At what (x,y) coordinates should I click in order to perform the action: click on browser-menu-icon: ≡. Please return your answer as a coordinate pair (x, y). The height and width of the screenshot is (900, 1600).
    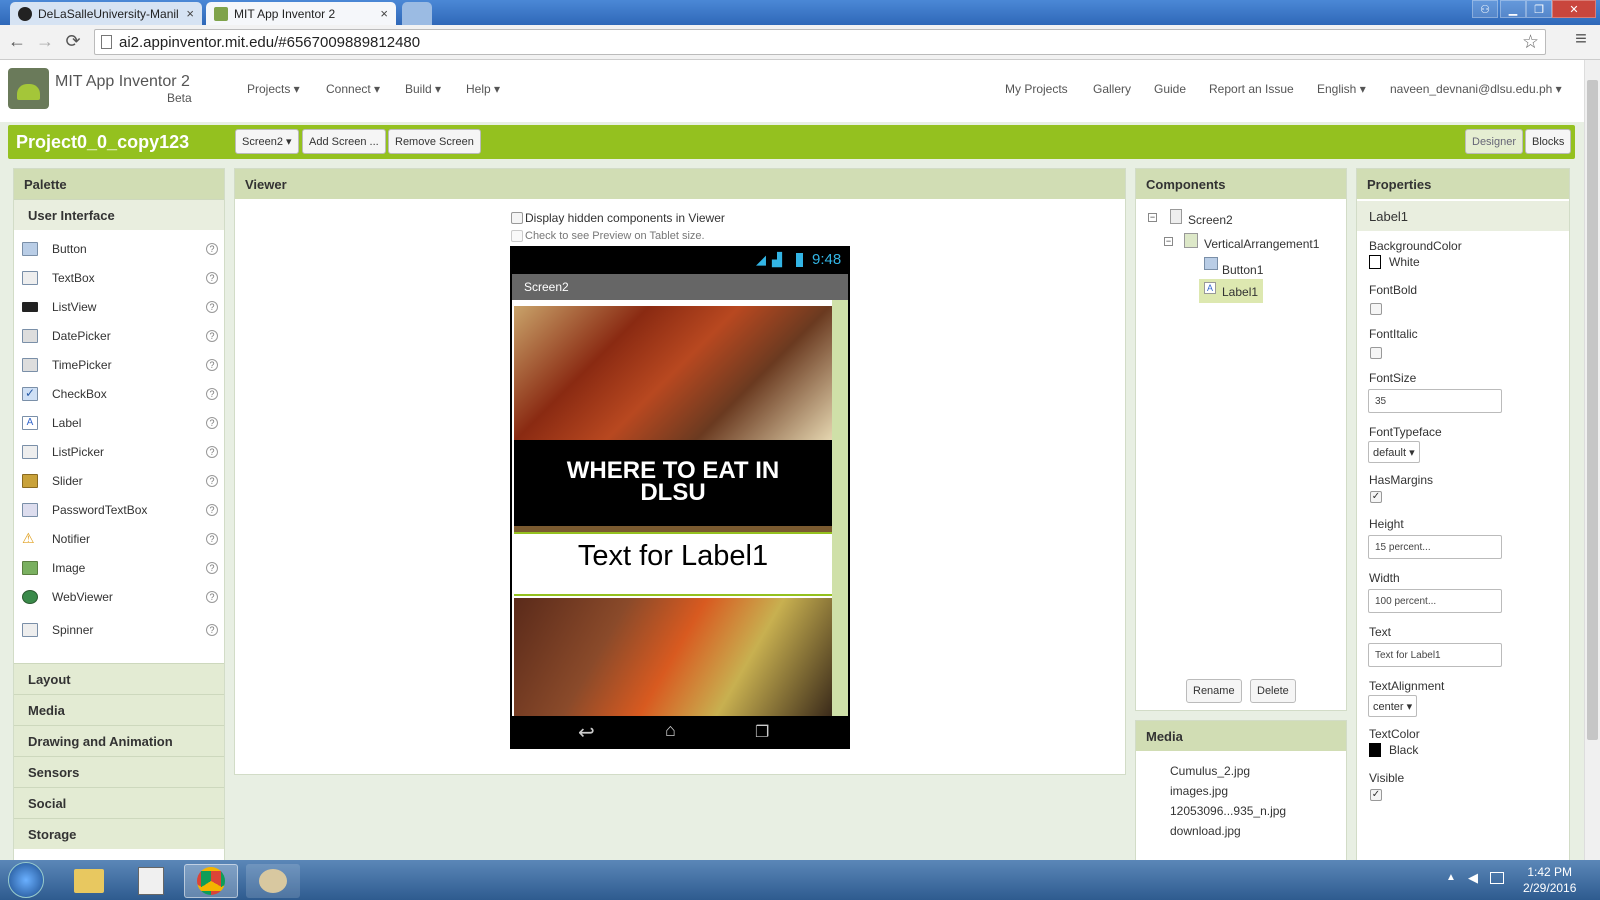
    Looking at the image, I should click on (1581, 39).